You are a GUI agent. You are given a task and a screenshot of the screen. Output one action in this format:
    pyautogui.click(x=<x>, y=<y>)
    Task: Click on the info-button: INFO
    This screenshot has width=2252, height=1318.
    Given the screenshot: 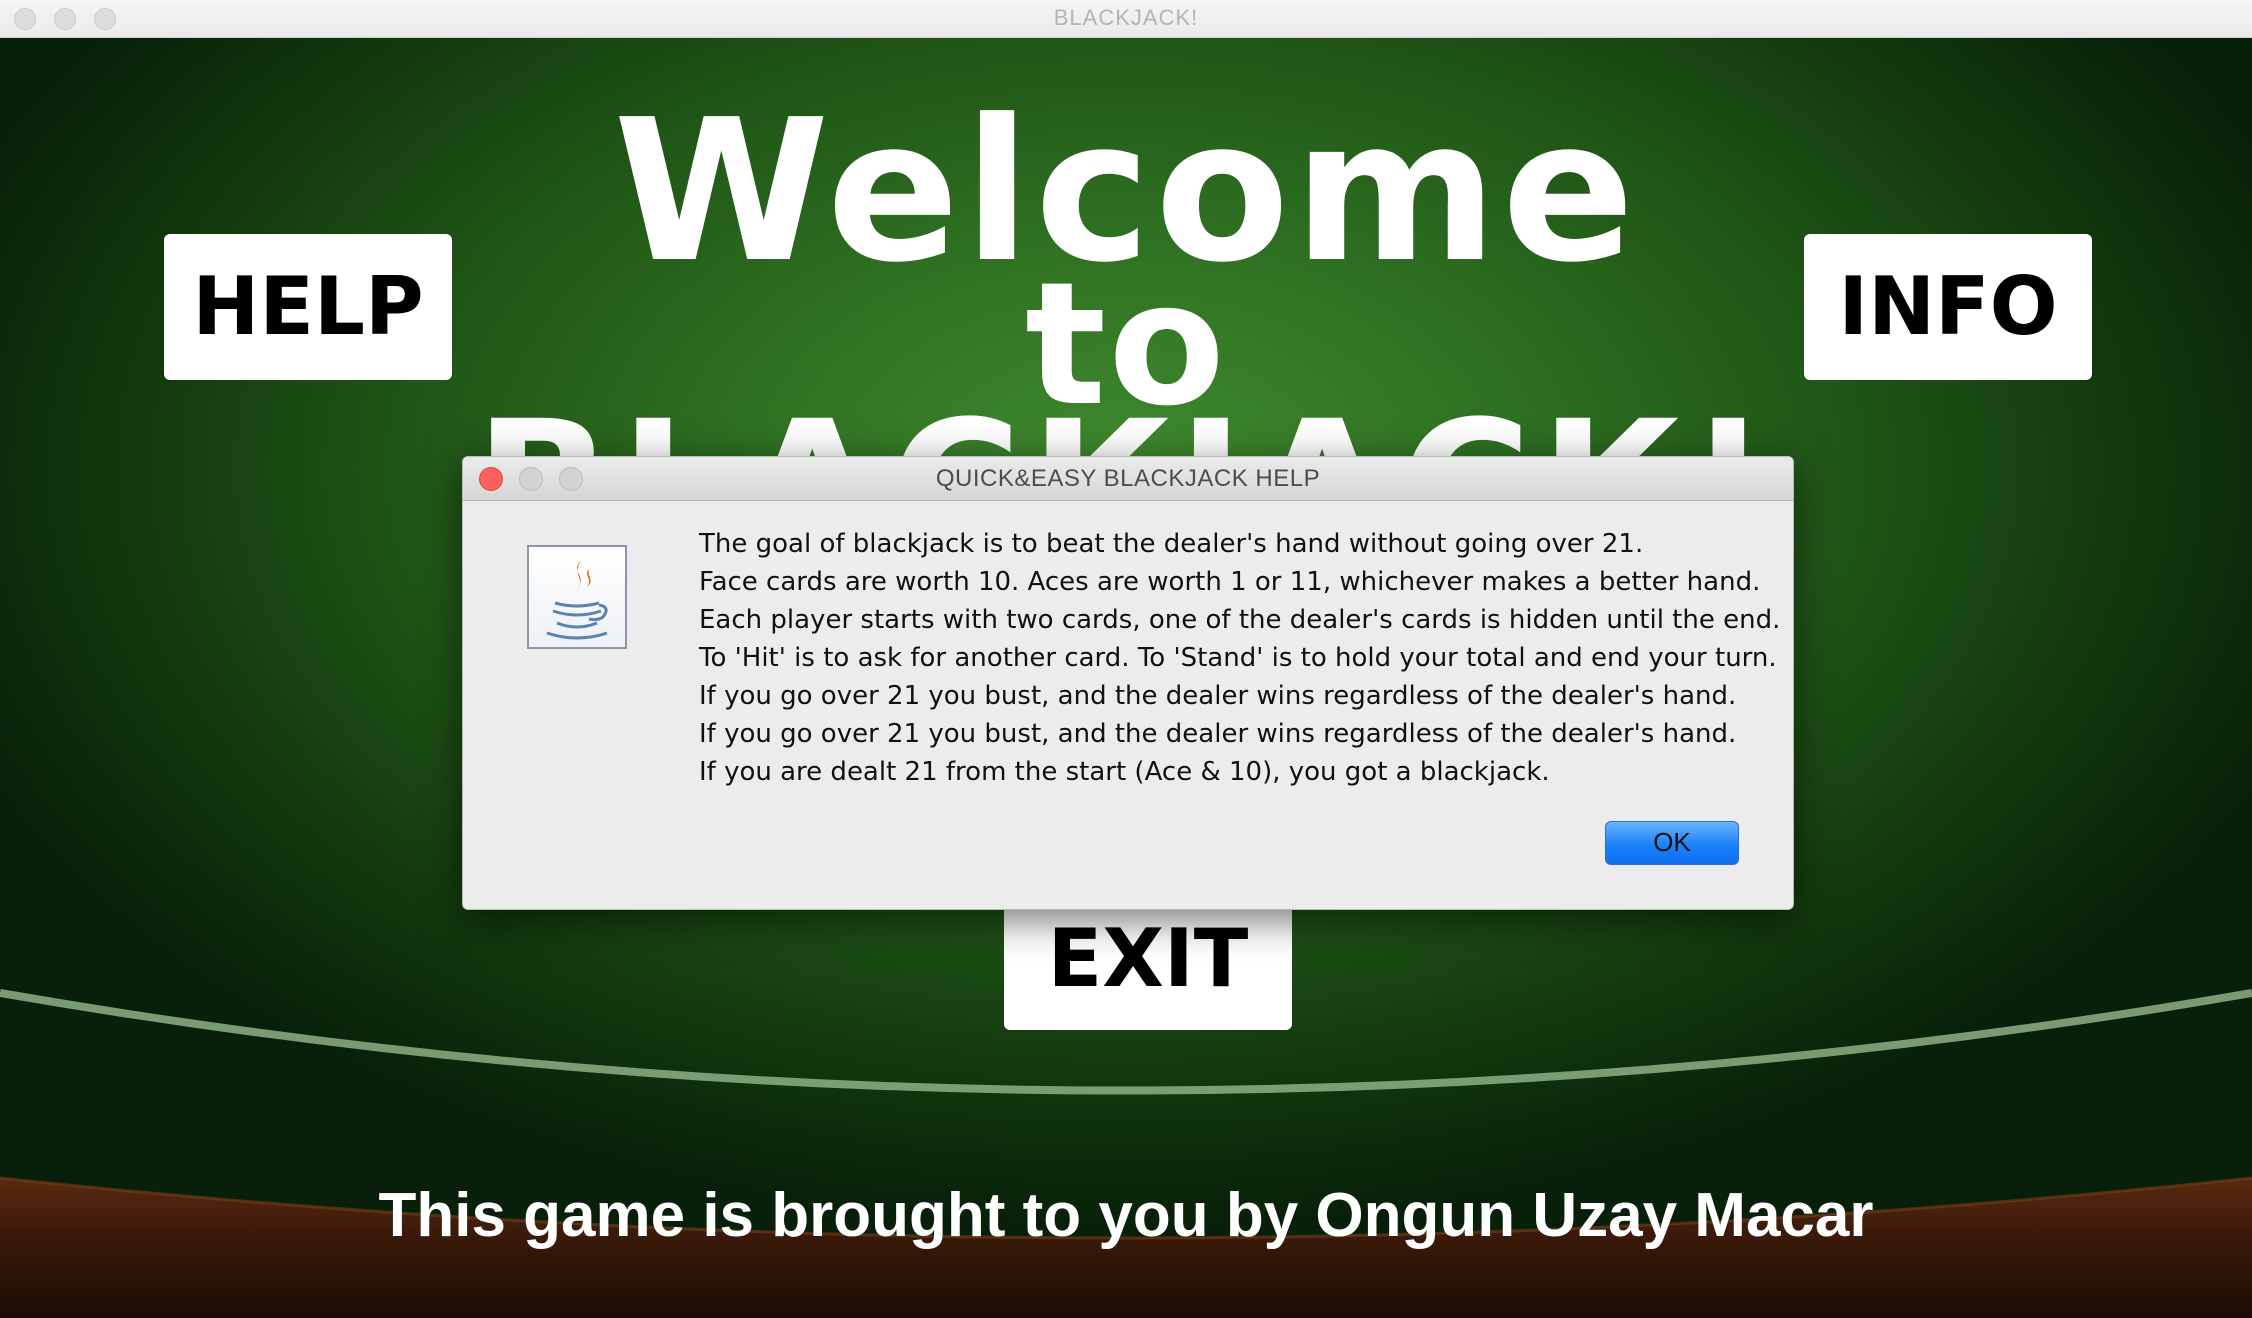 What is the action you would take?
    pyautogui.click(x=1948, y=307)
    